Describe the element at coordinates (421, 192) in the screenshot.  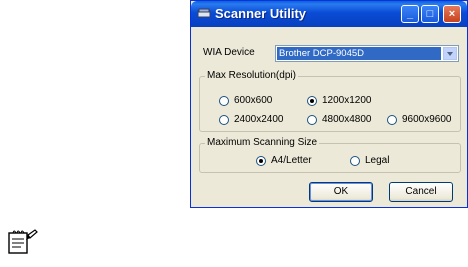
I see `cancel-button: Cancel` at that location.